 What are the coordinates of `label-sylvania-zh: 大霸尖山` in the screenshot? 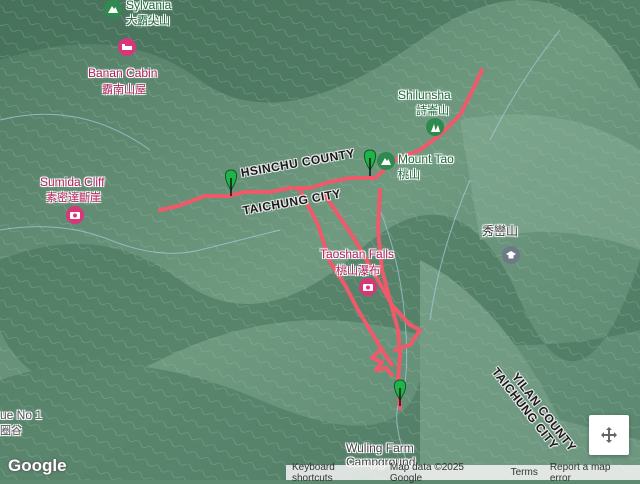 It's located at (148, 21).